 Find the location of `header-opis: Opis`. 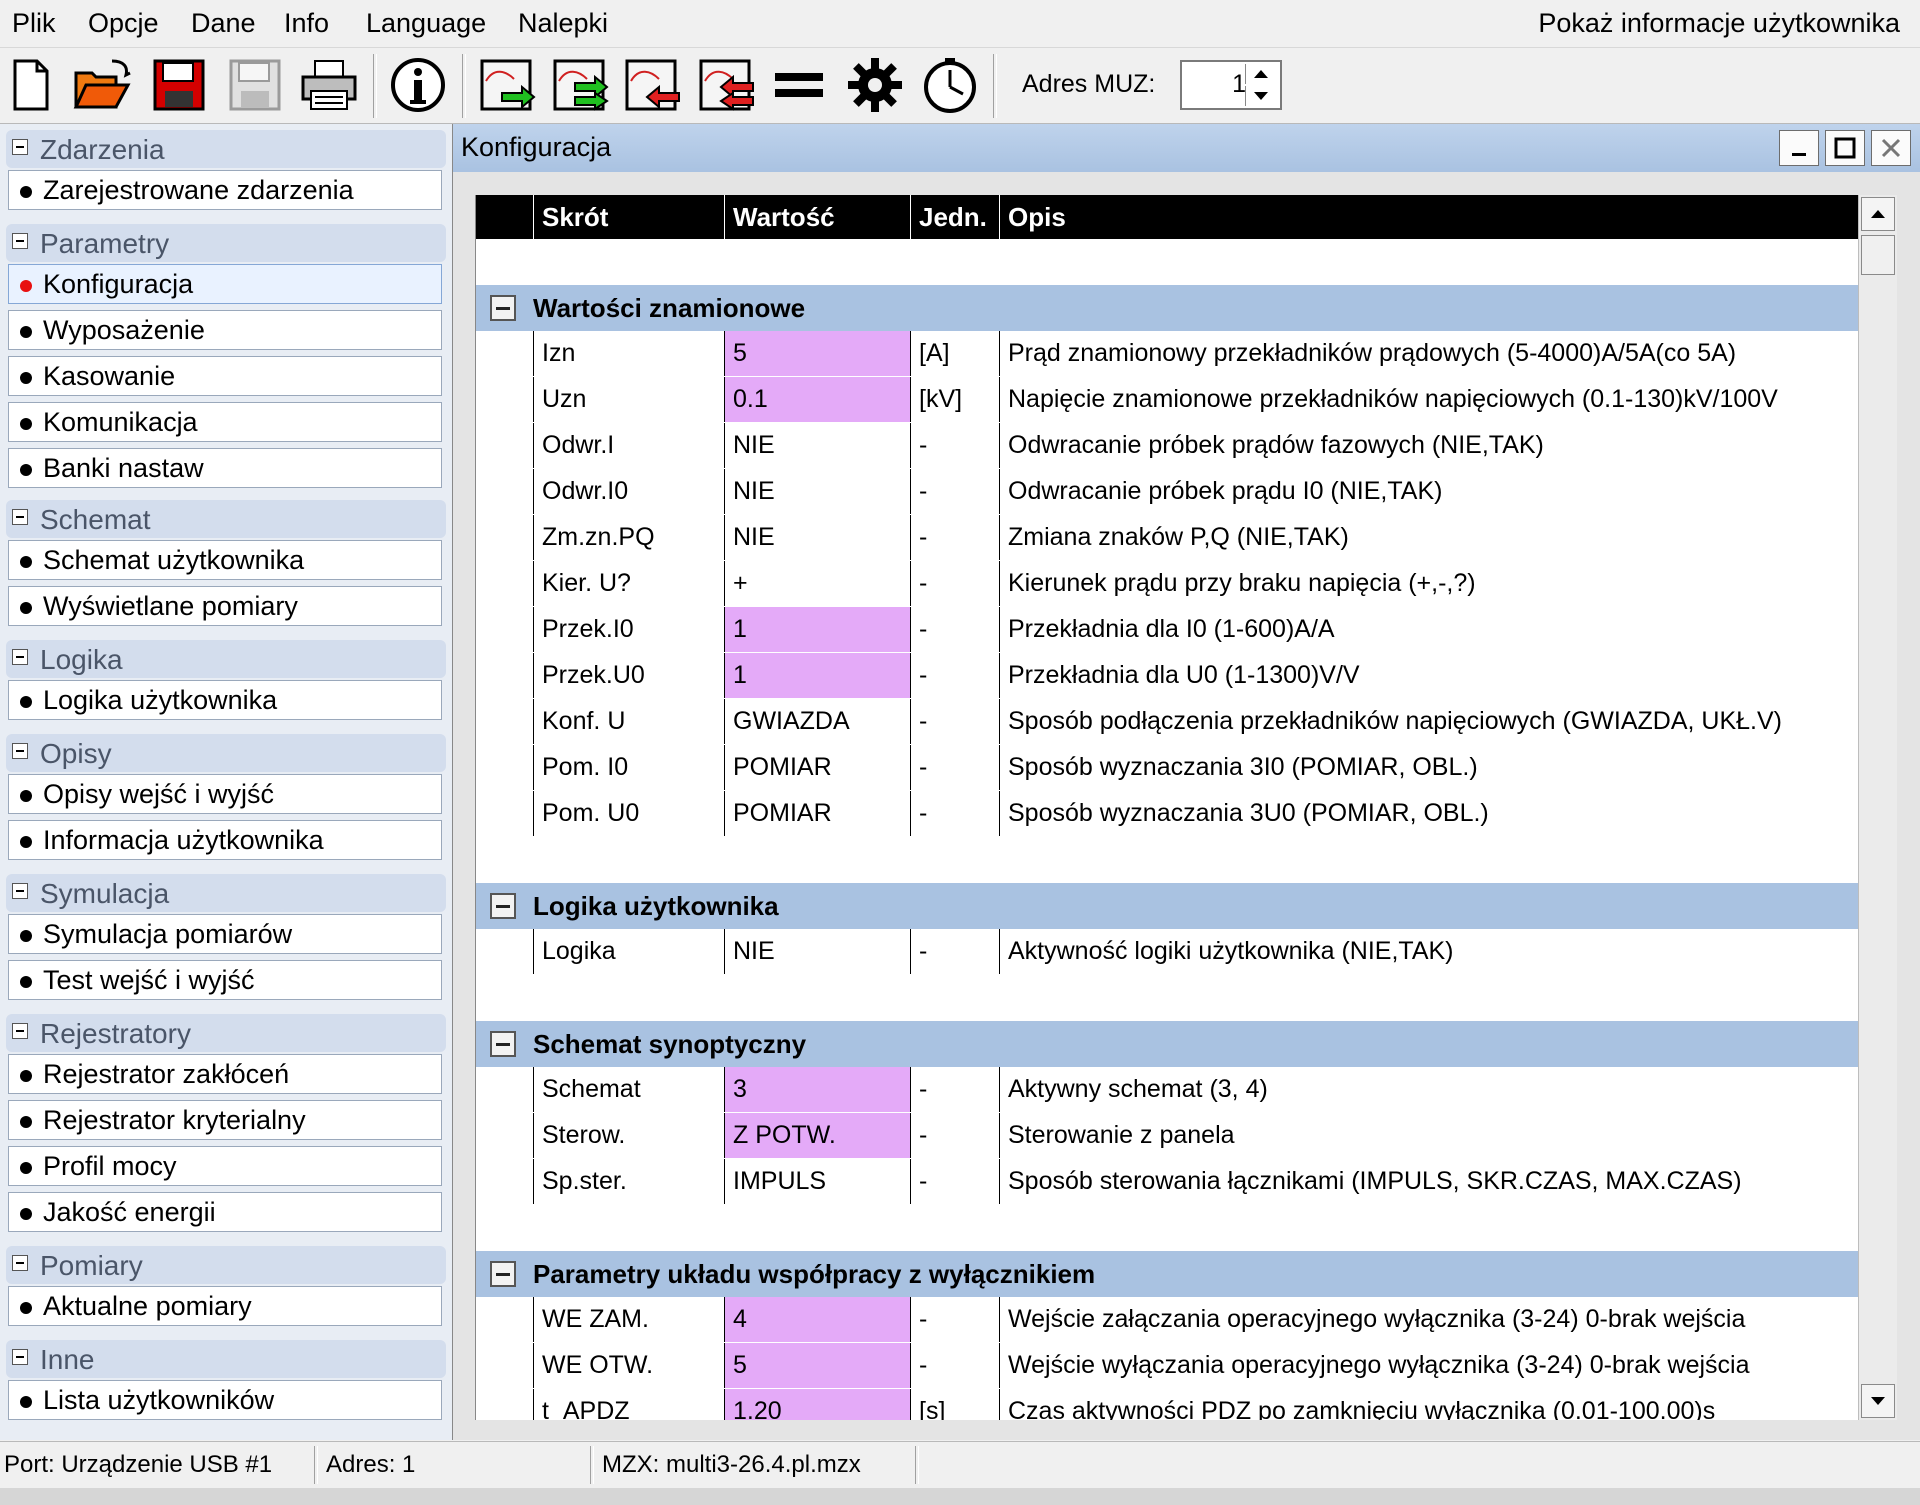

header-opis: Opis is located at coordinates (1429, 217).